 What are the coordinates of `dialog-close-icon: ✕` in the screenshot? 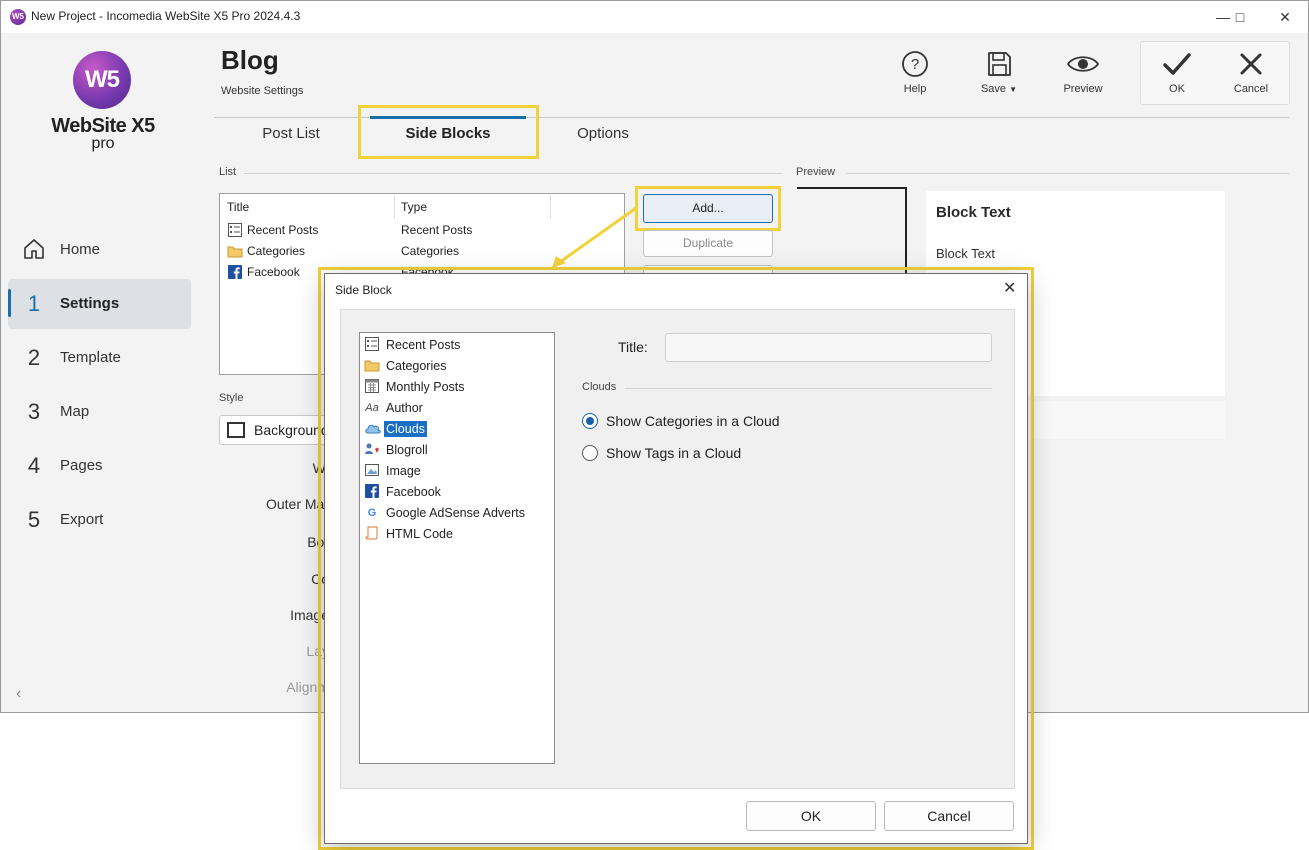 It's located at (1009, 288).